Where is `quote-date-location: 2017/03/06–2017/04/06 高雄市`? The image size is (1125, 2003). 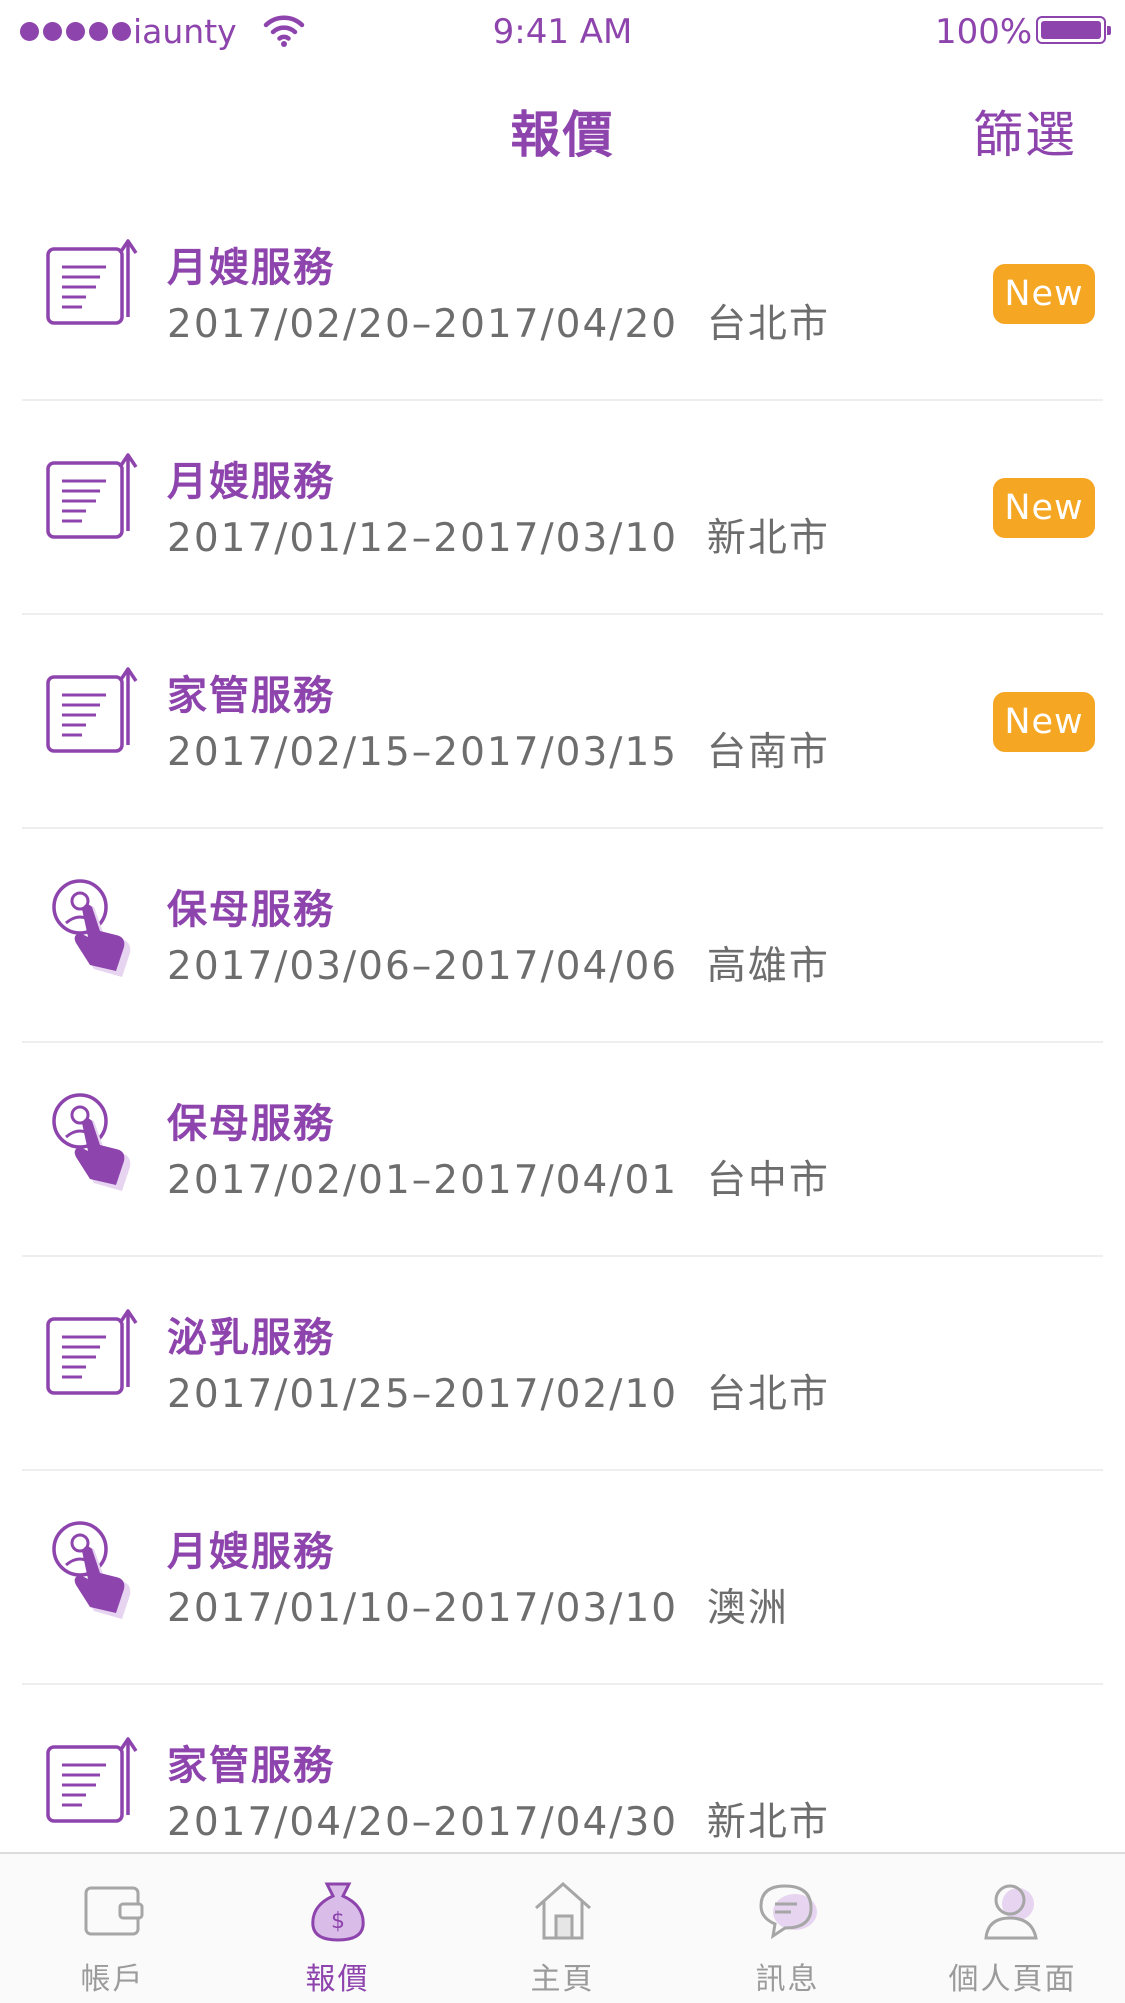 quote-date-location: 2017/03/06–2017/04/06 高雄市 is located at coordinates (498, 963).